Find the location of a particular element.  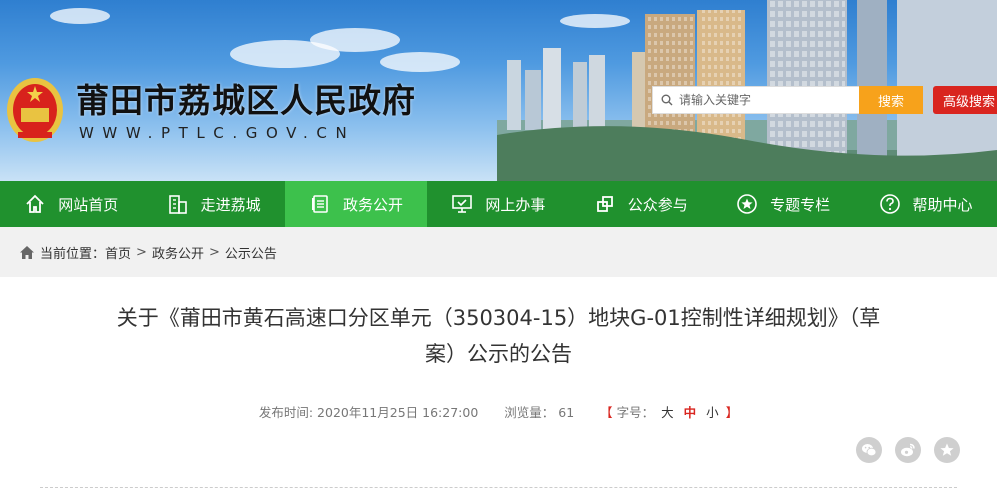

nav-item-special-topics: 专题专栏 is located at coordinates (783, 204).